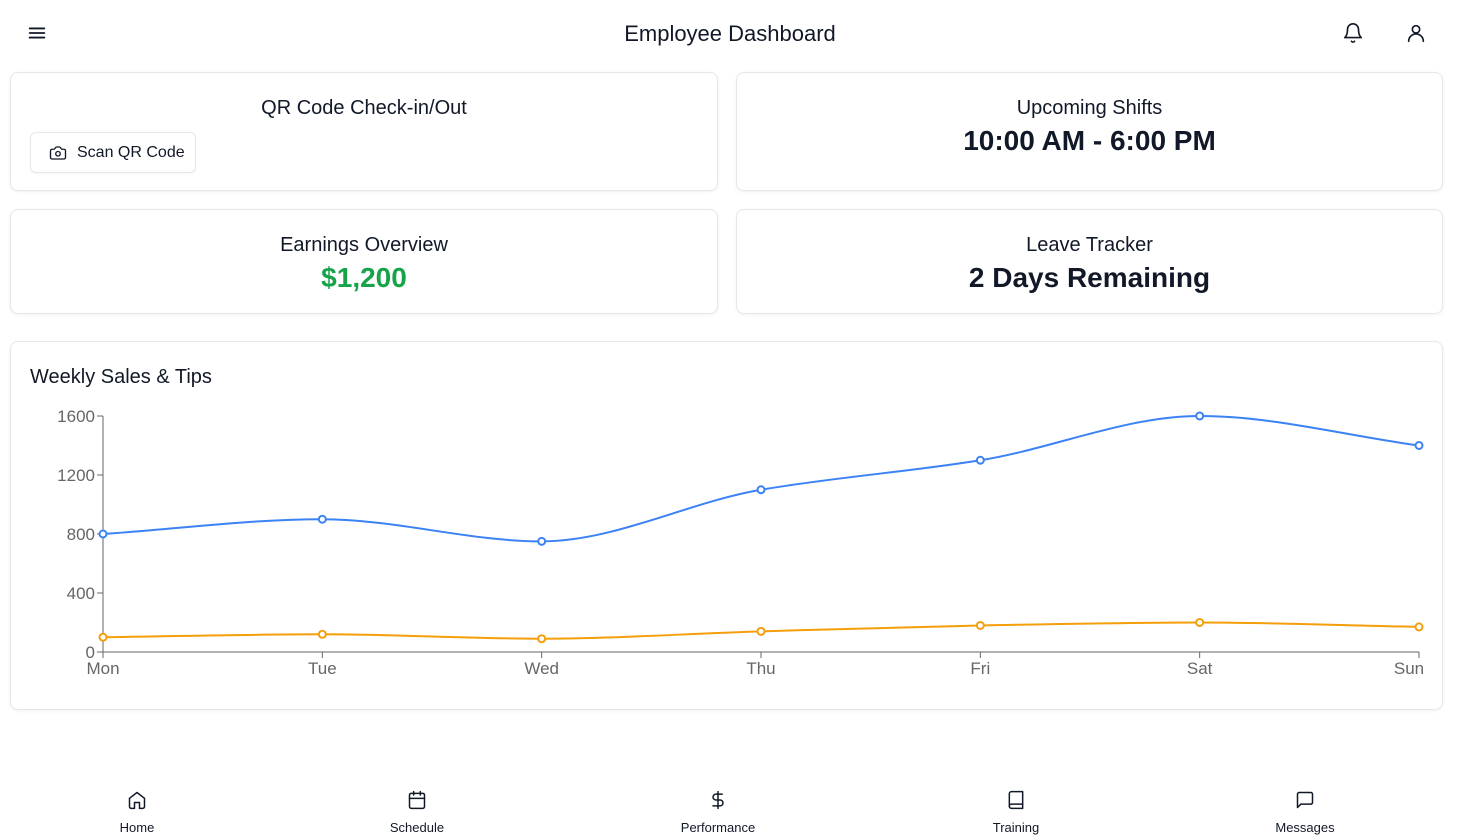  I want to click on calendar-icon, so click(417, 800).